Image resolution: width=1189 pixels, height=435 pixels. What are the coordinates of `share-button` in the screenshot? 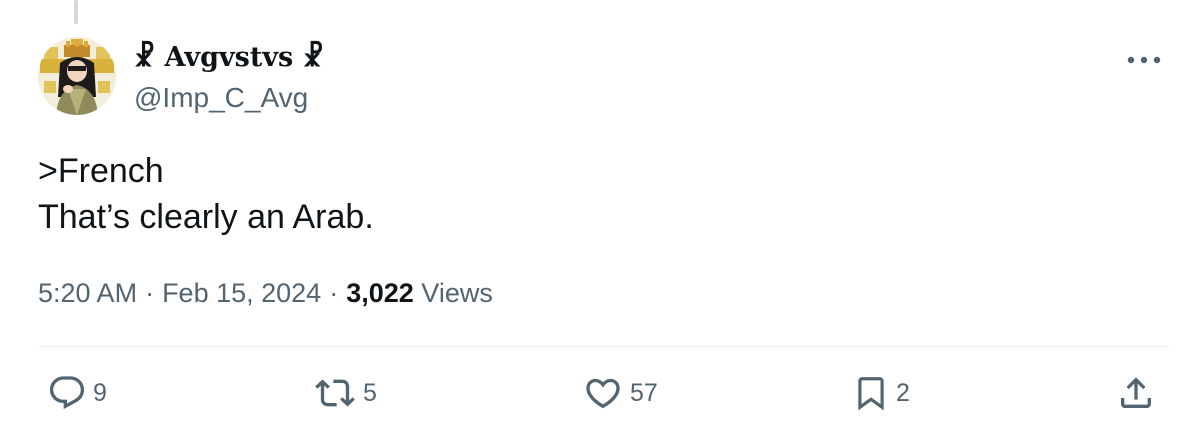 It's located at (1136, 393).